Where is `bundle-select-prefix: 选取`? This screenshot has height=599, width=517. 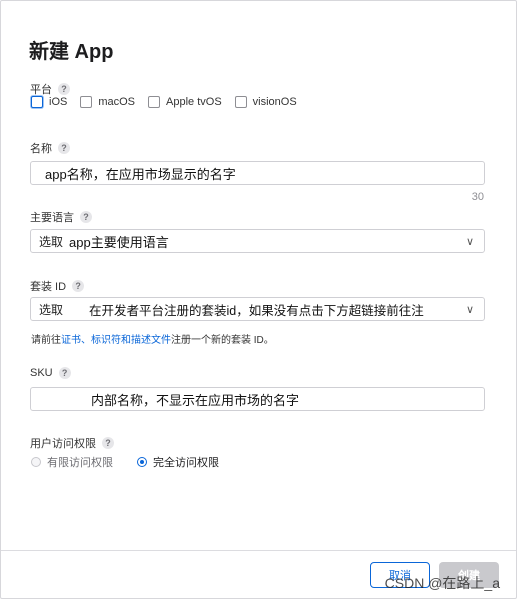
bundle-select-prefix: 选取 is located at coordinates (51, 309).